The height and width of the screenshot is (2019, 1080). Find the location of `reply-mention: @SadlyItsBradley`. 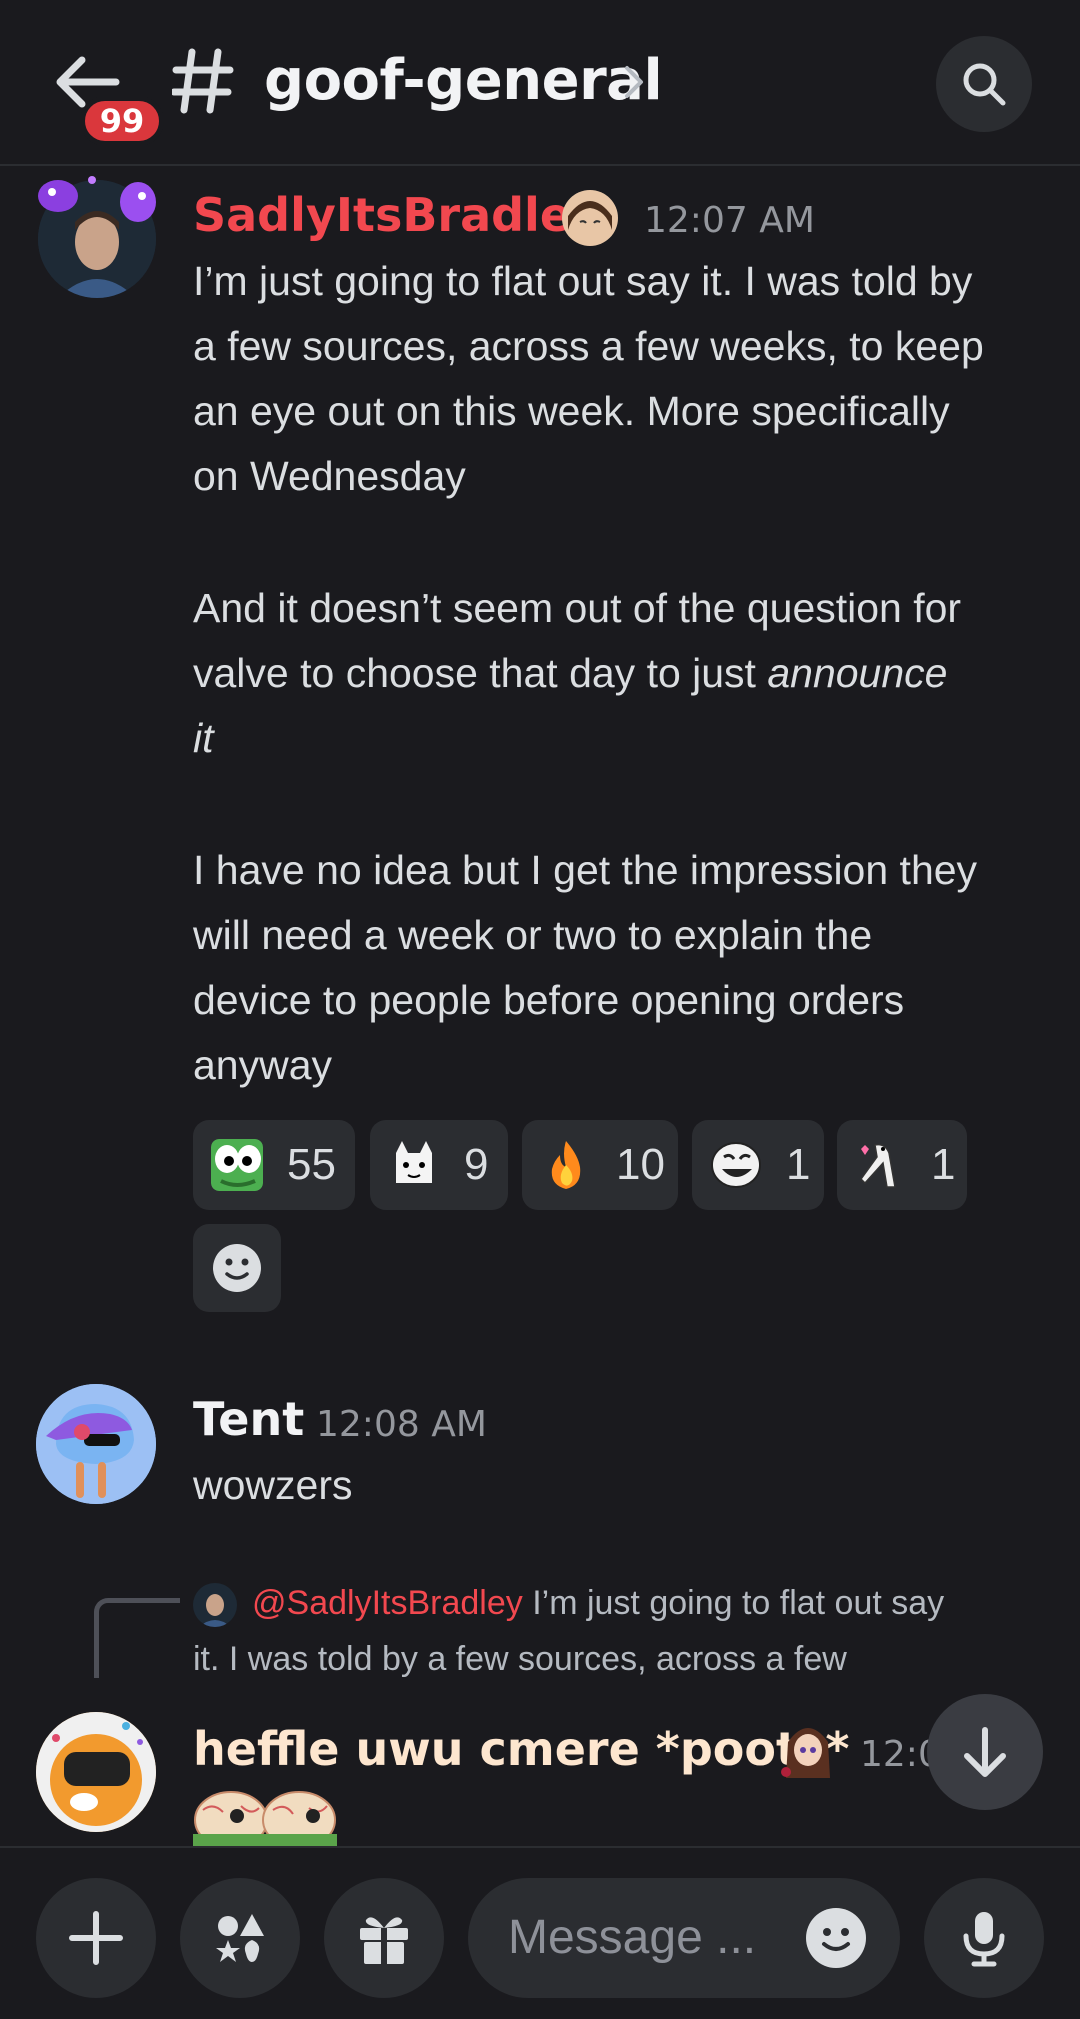

reply-mention: @SadlyItsBradley is located at coordinates (387, 1603).